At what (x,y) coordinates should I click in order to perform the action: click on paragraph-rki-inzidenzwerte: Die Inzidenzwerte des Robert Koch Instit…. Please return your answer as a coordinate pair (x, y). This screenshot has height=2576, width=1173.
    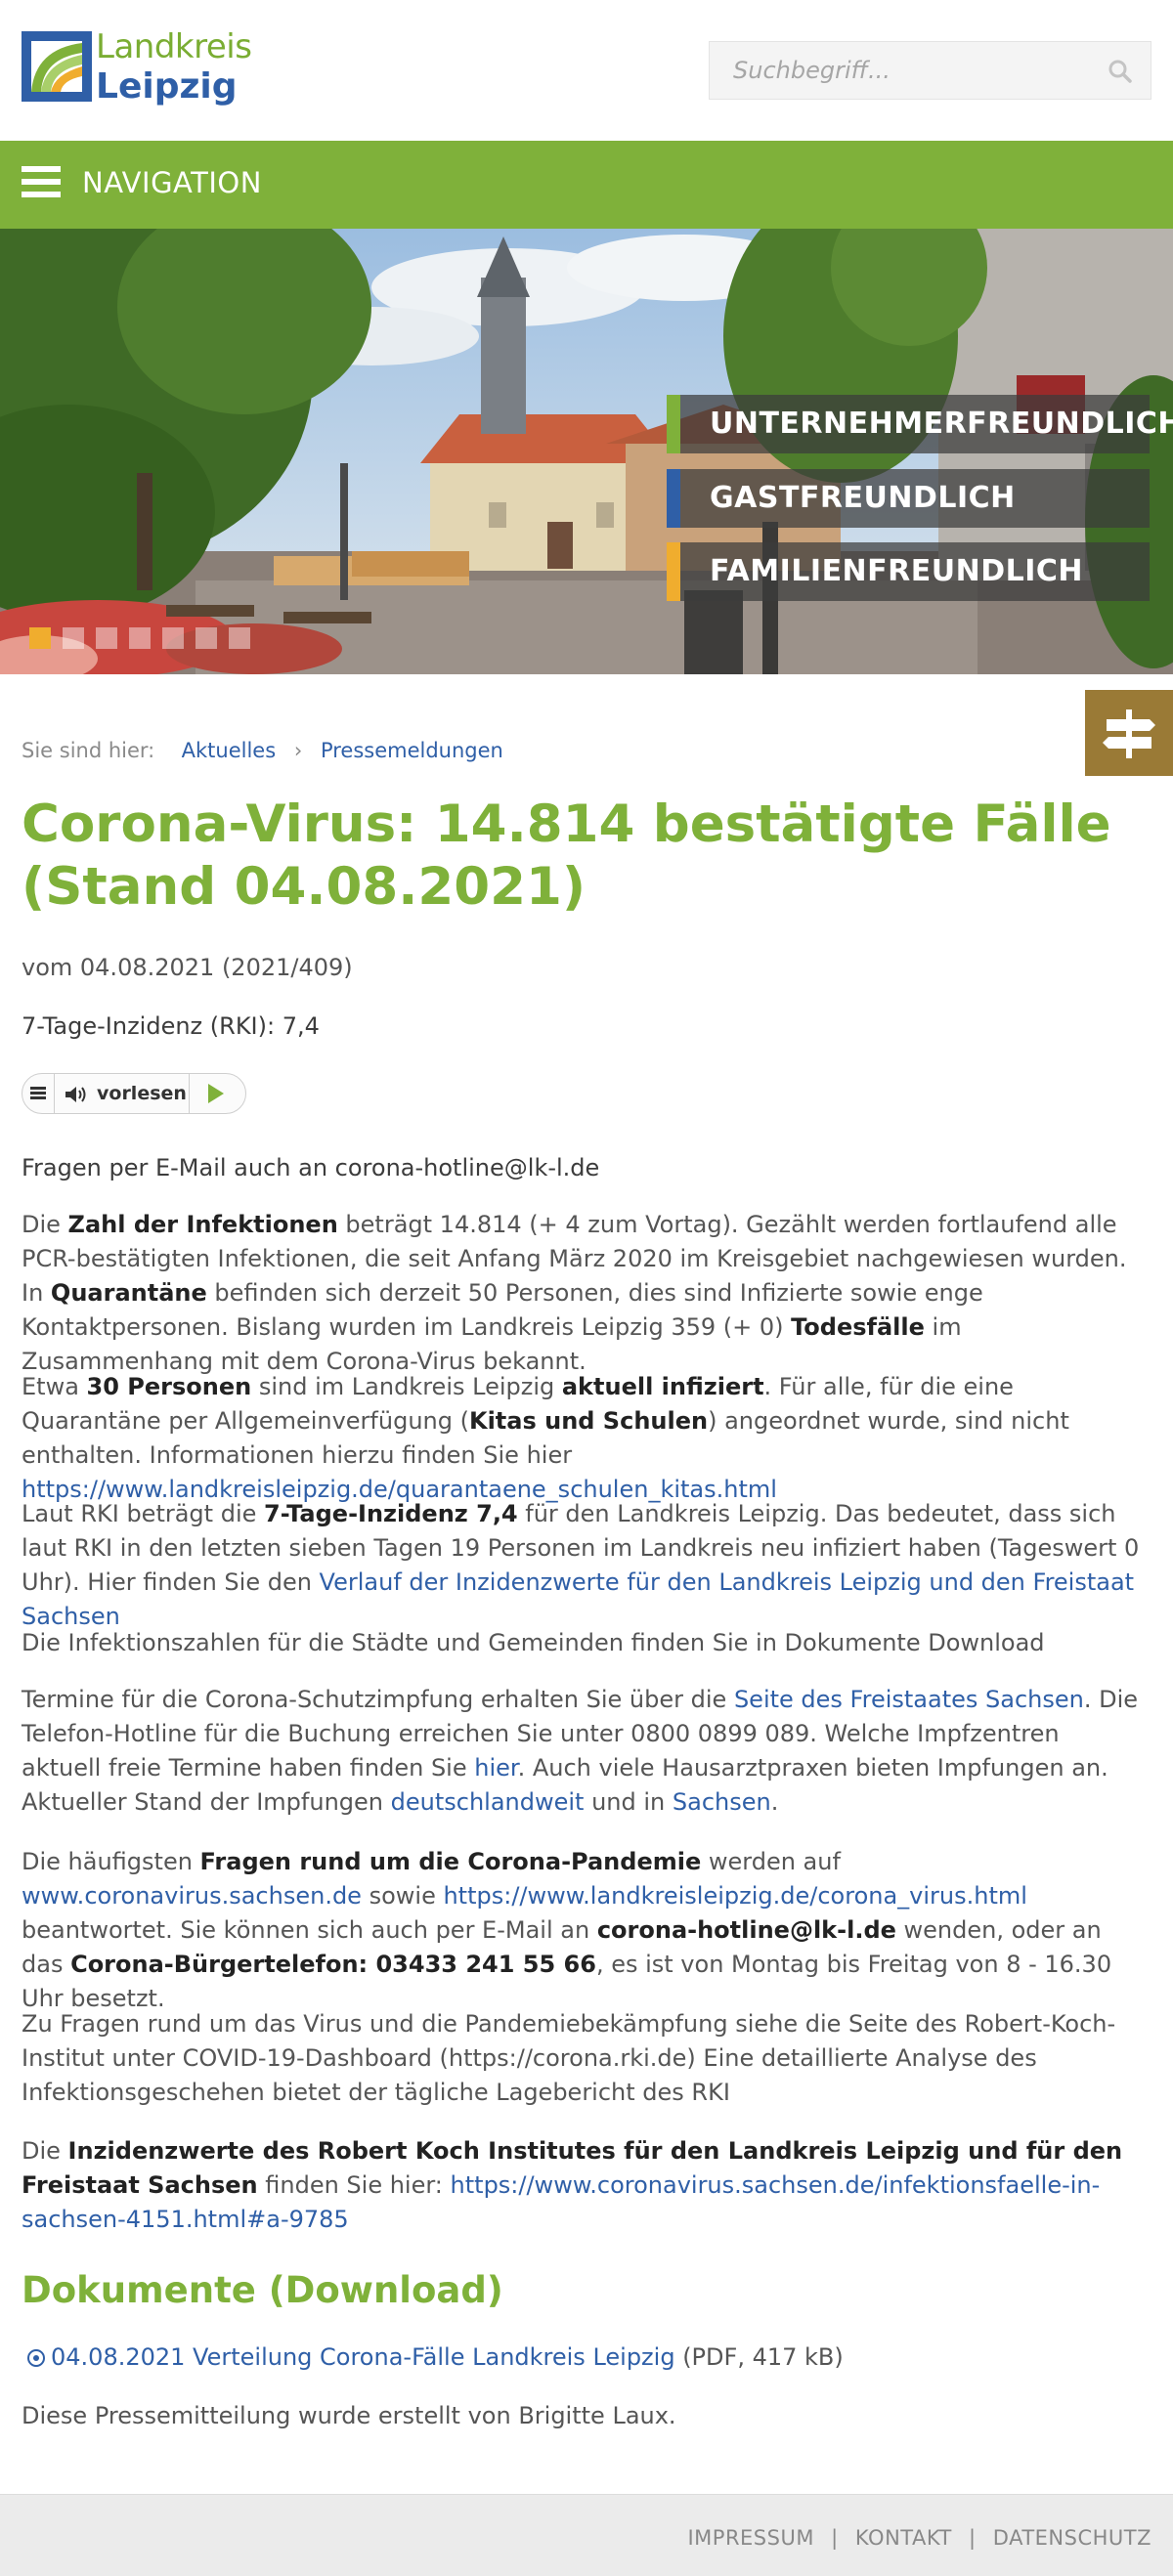
    Looking at the image, I should click on (572, 2185).